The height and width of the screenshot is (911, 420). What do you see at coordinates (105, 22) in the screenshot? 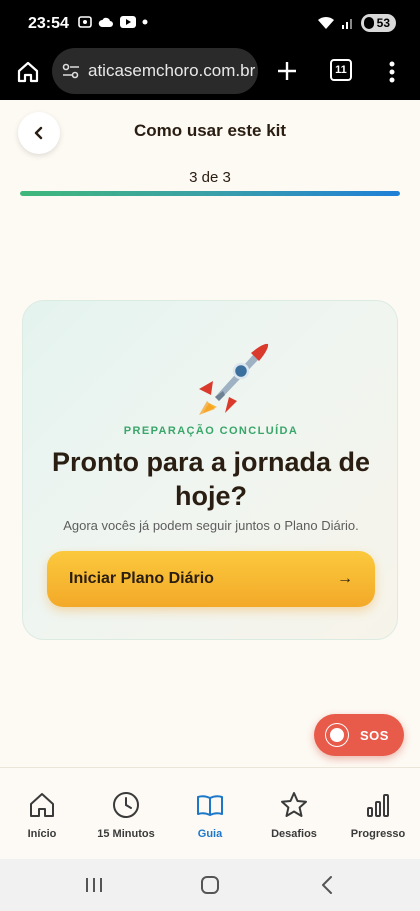
I see `cloud-icon` at bounding box center [105, 22].